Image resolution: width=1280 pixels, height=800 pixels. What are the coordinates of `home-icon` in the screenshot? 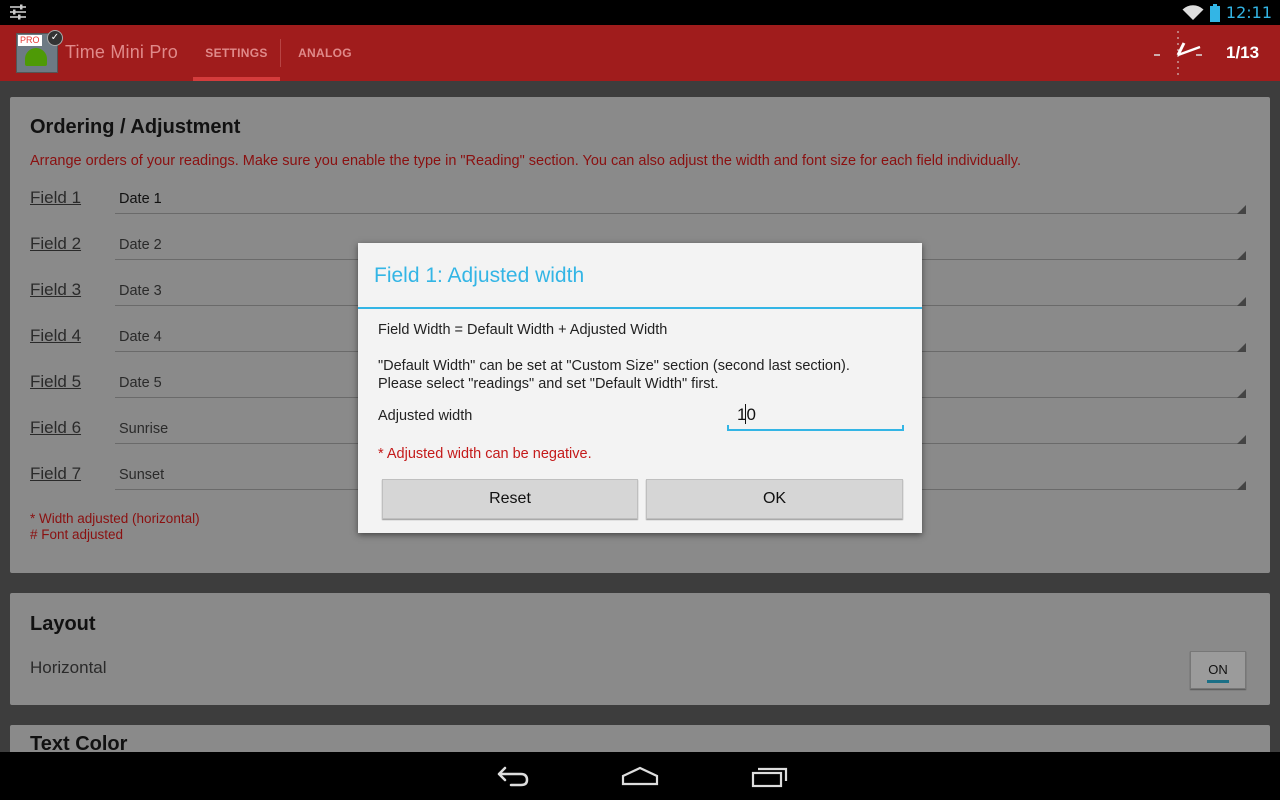 It's located at (640, 777).